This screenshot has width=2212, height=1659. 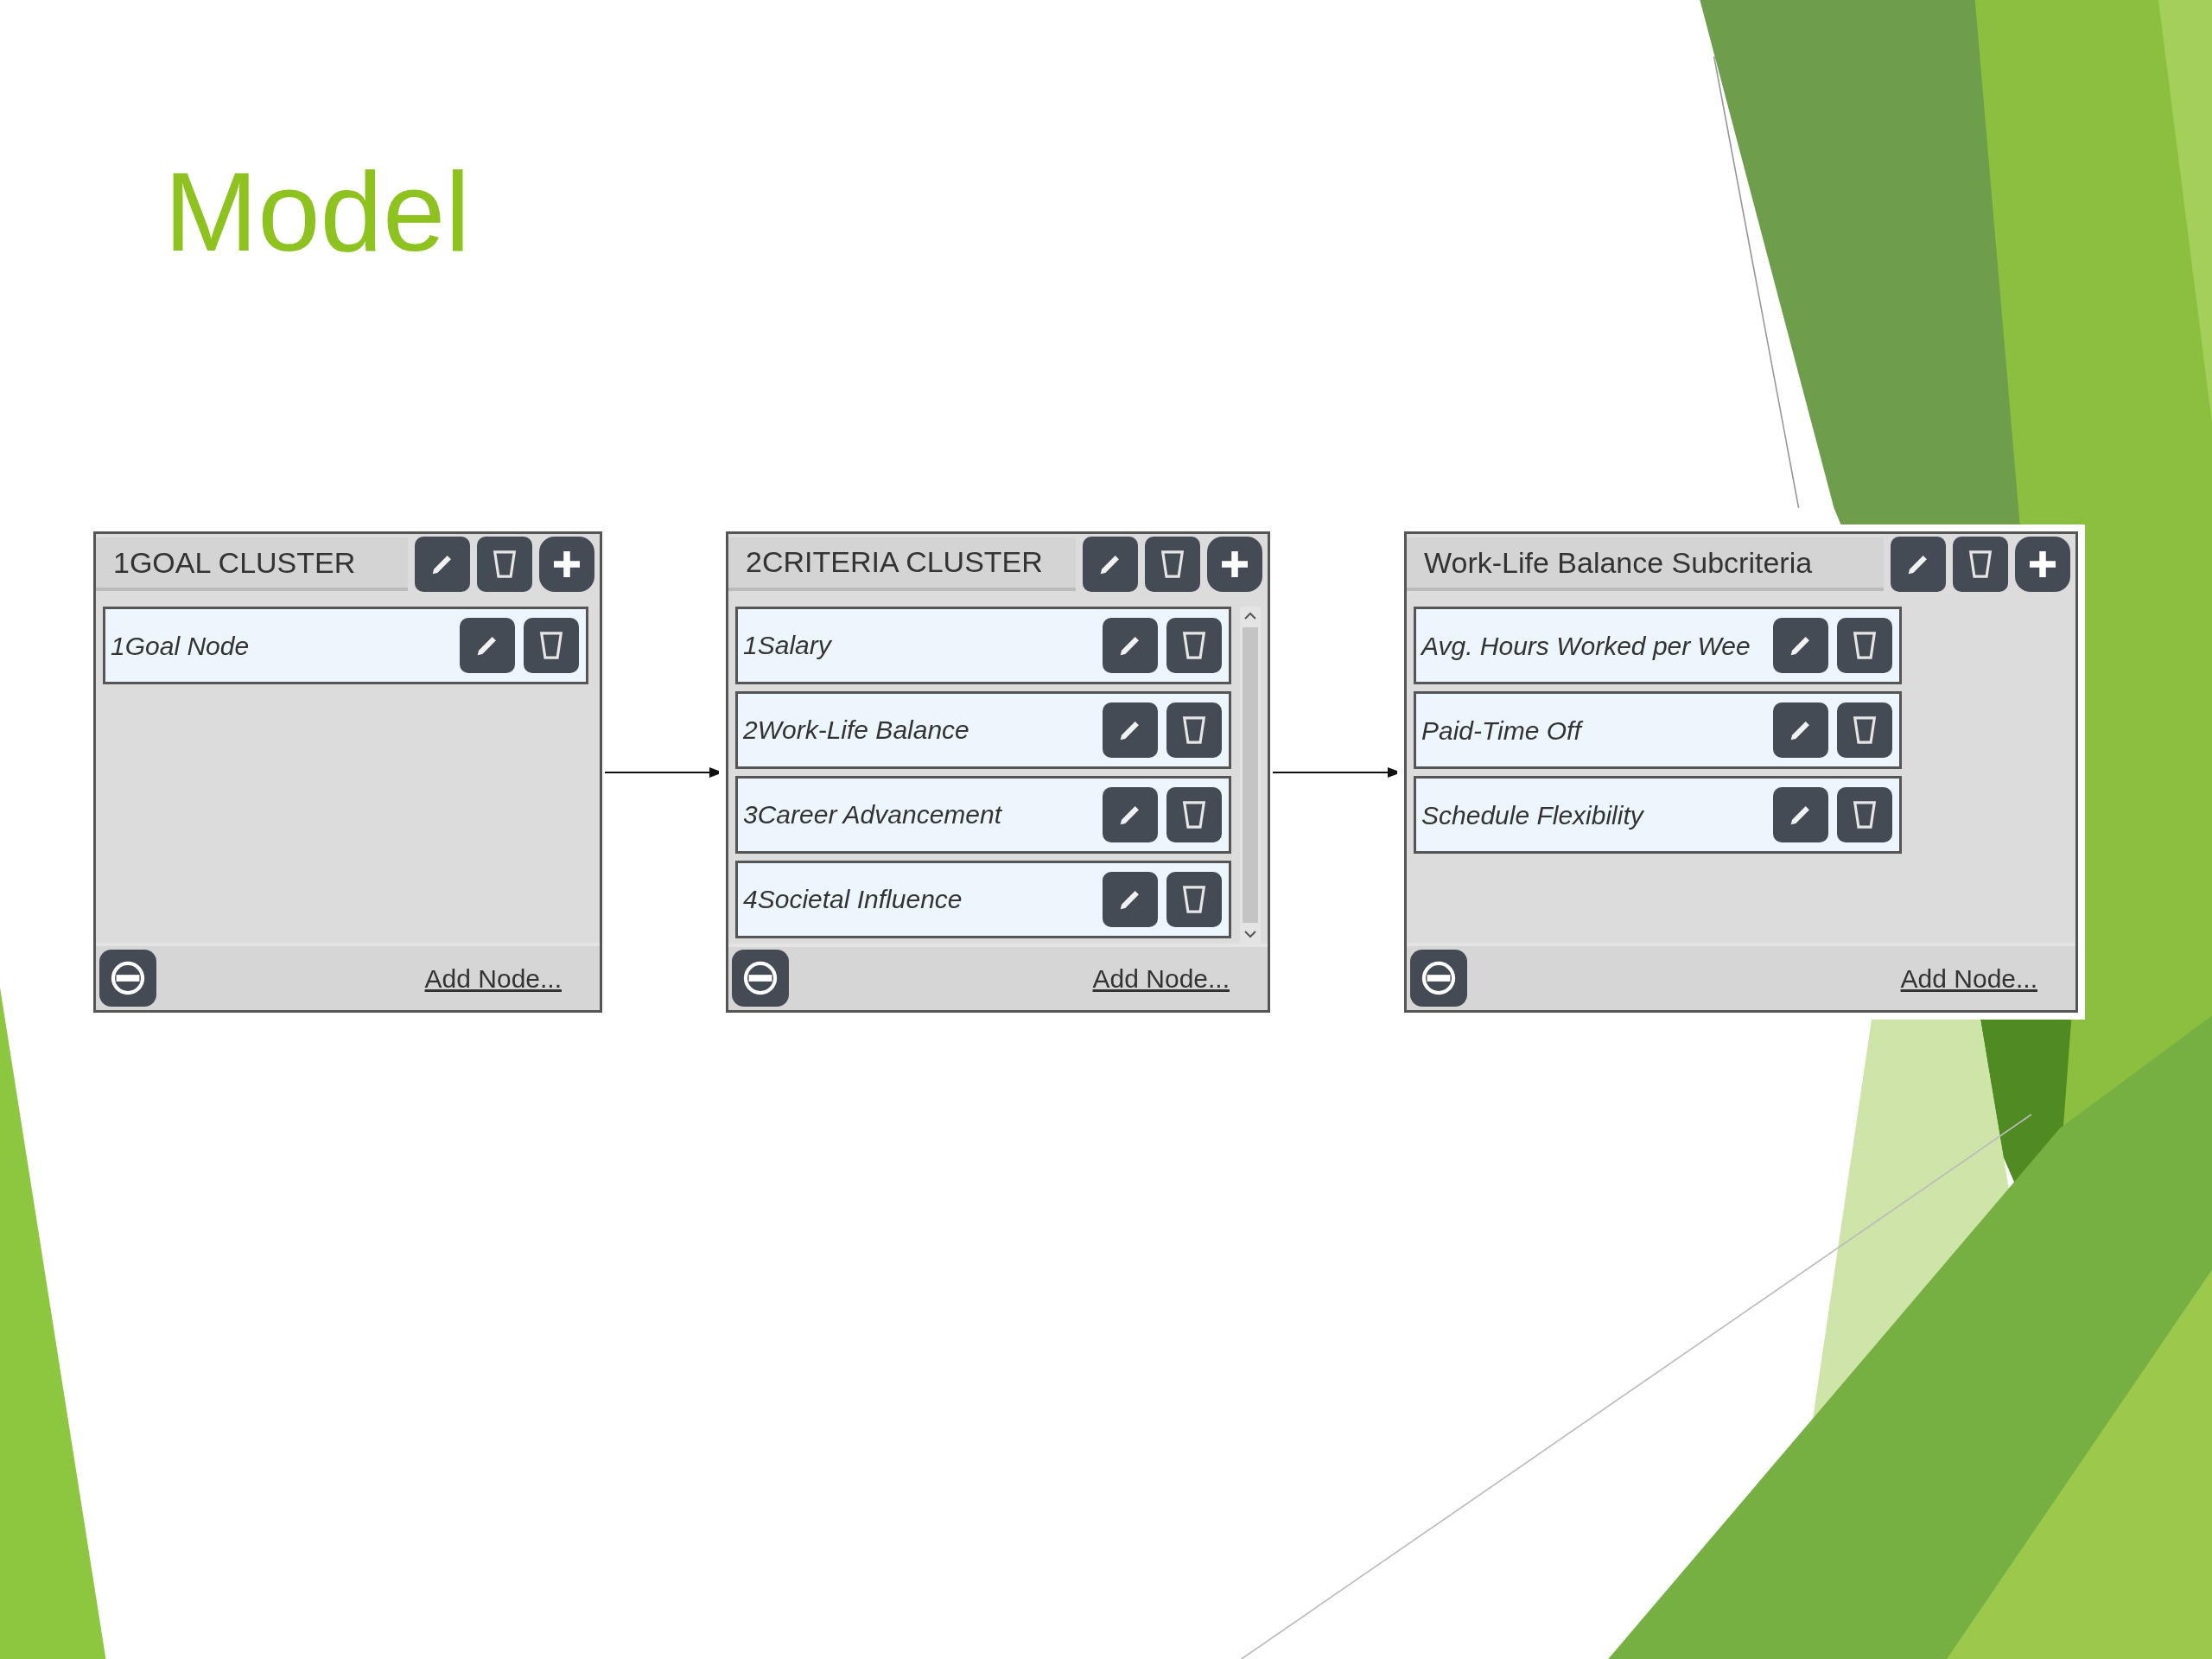 I want to click on node-label: 1Goal Node, so click(x=181, y=646).